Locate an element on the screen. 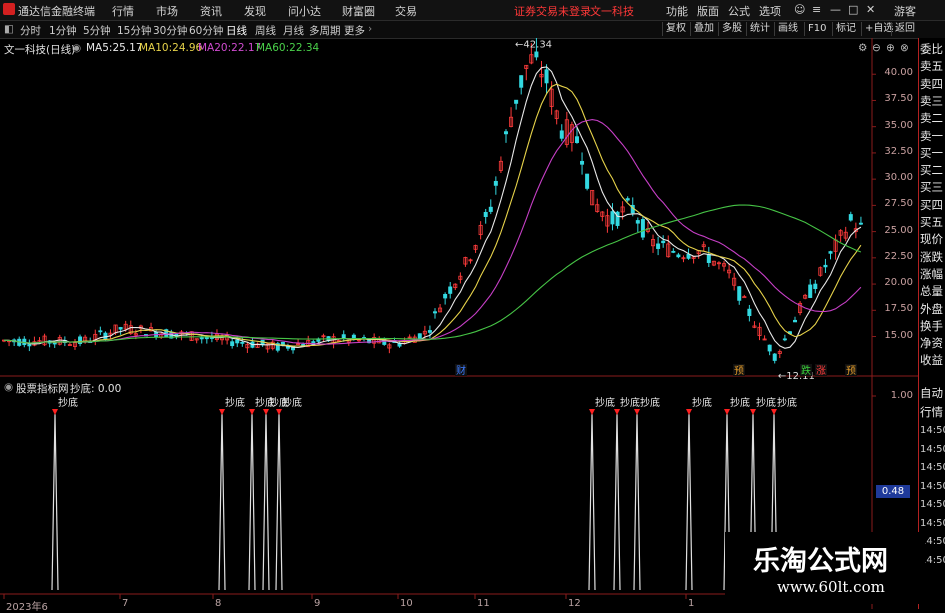  period-5min: 5分钟 is located at coordinates (97, 30).